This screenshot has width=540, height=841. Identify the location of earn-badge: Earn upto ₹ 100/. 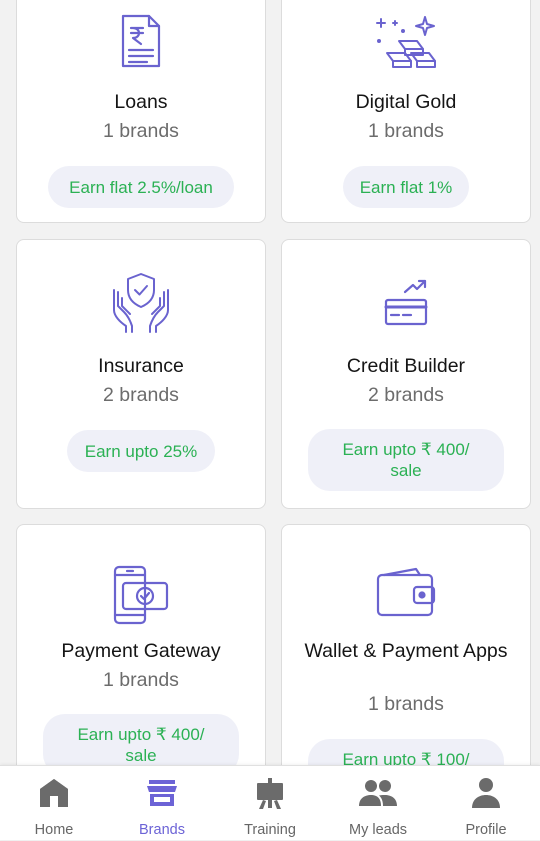
(406, 752).